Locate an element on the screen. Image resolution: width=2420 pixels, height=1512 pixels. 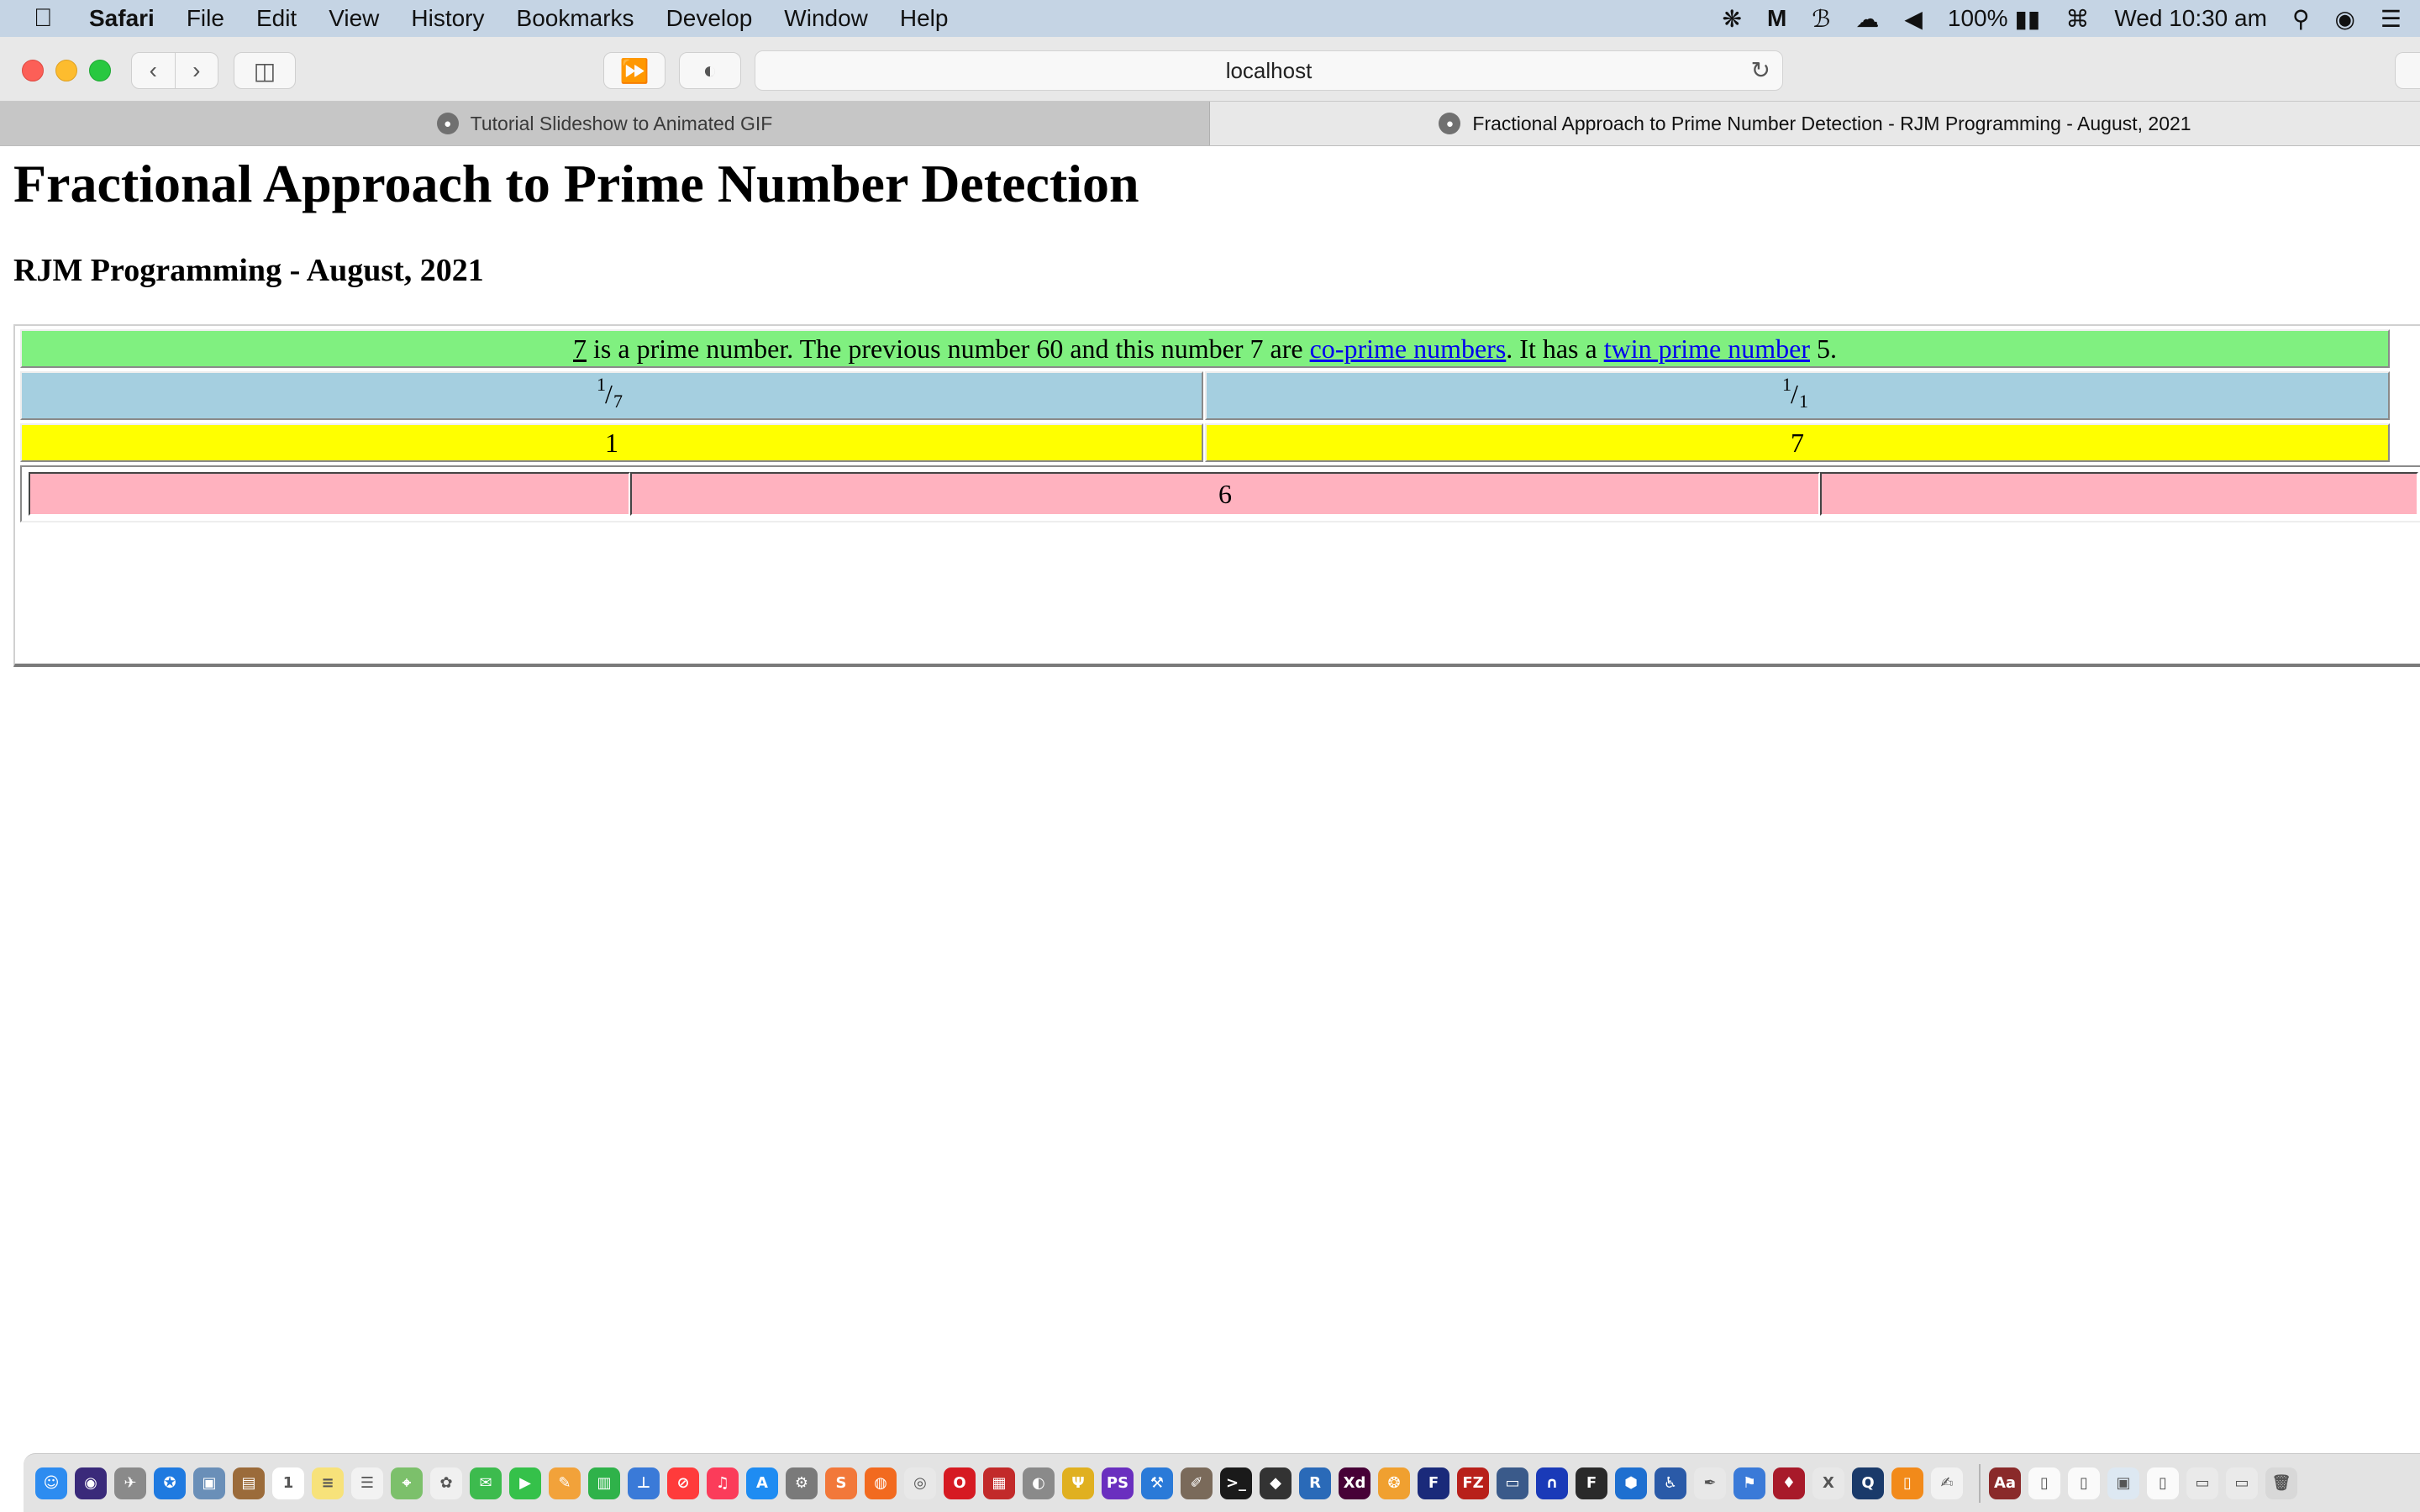
dock-separator is located at coordinates (1980, 1483).